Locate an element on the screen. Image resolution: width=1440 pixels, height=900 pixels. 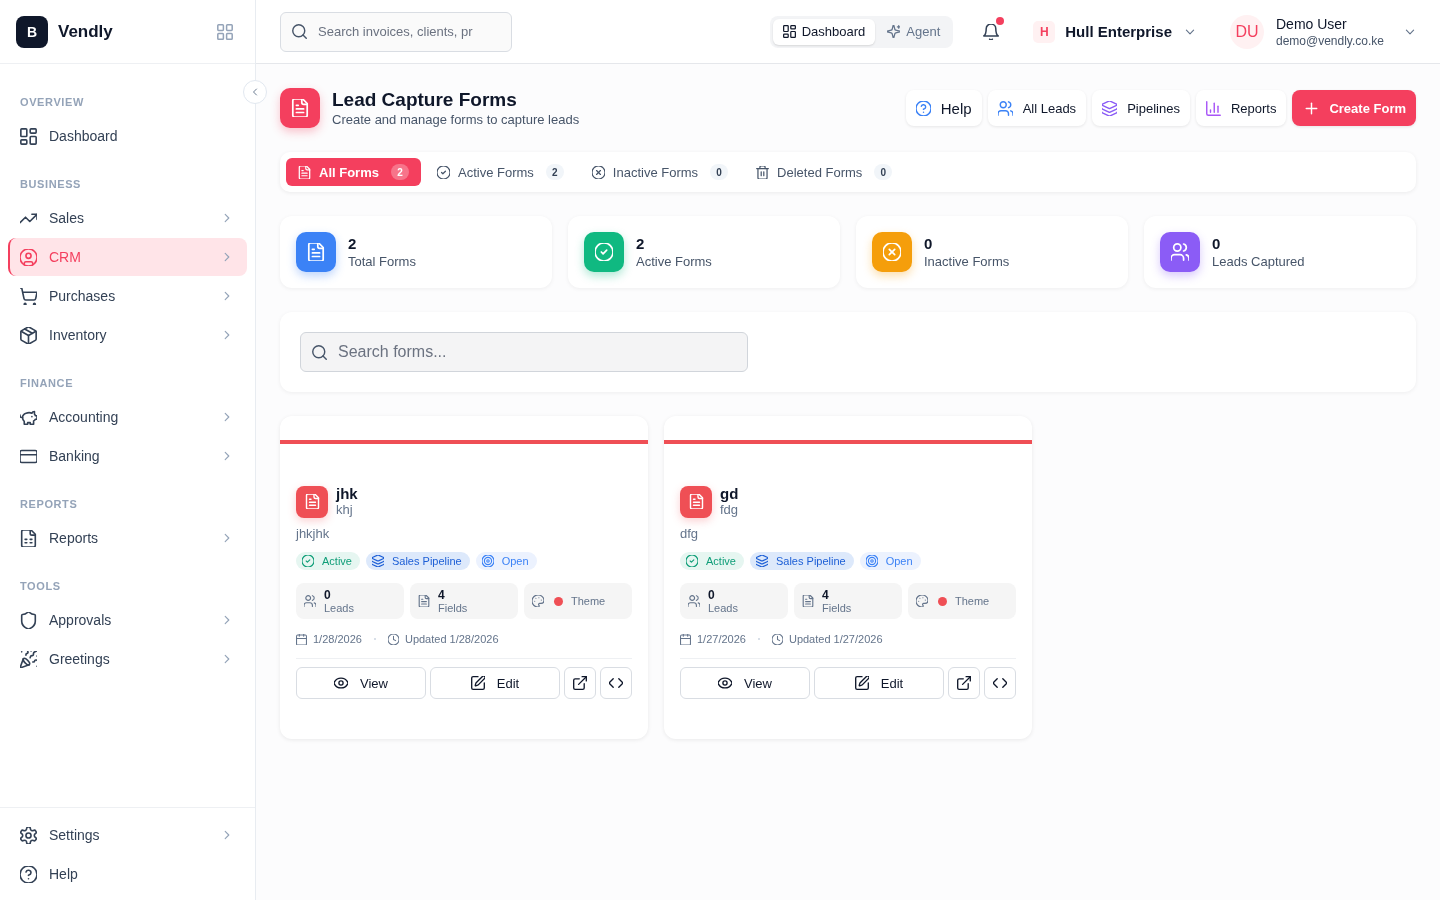
sidebar-item: Dashboard is located at coordinates (127, 136).